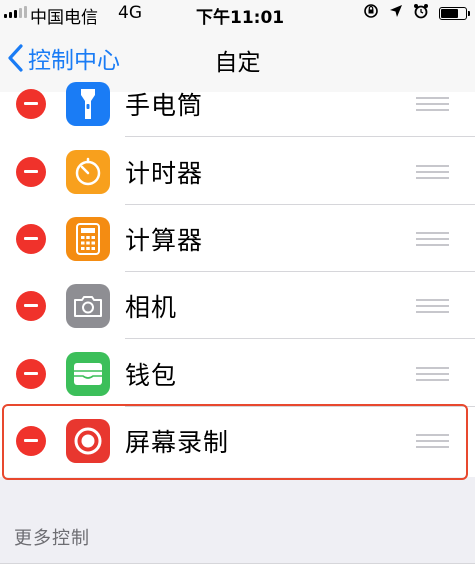 The image size is (475, 564). Describe the element at coordinates (88, 373) in the screenshot. I see `wallet-icon` at that location.